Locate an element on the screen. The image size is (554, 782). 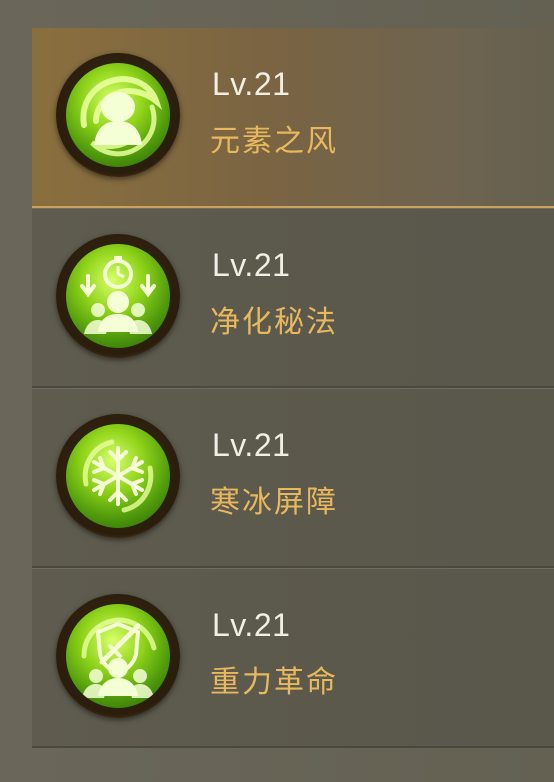
snowflake-icon is located at coordinates (118, 476).